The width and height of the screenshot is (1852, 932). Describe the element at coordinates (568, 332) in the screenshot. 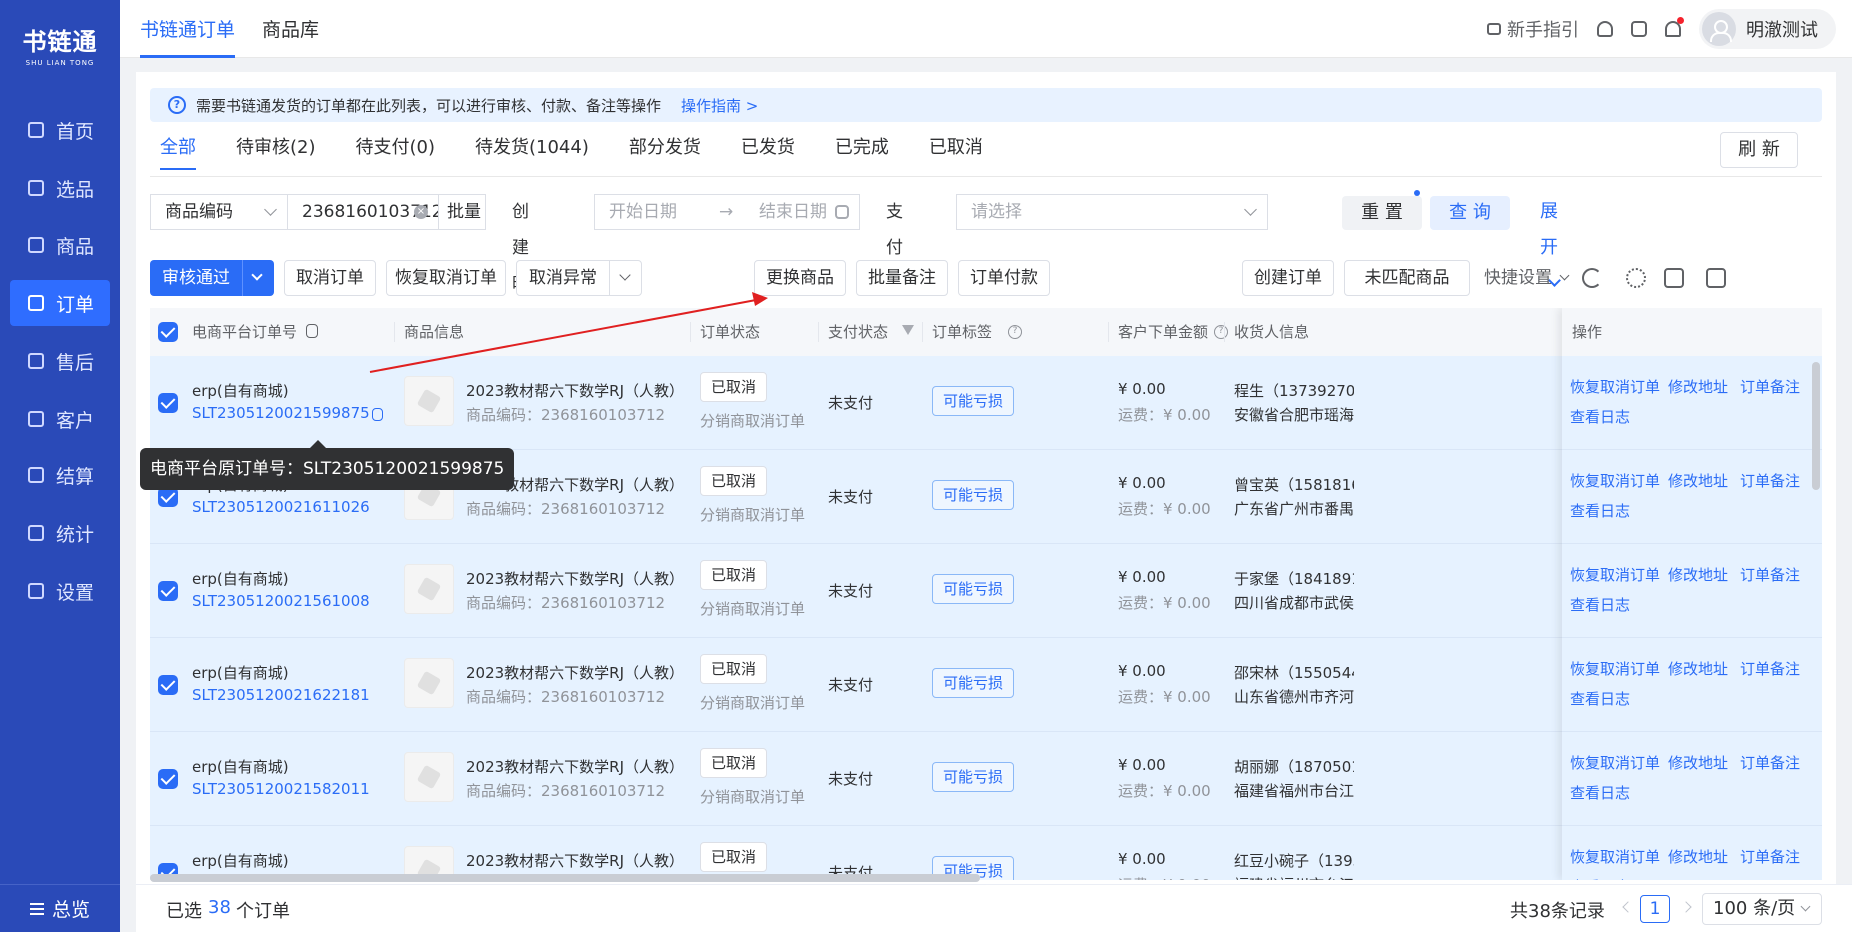

I see `annotation-arrow` at that location.